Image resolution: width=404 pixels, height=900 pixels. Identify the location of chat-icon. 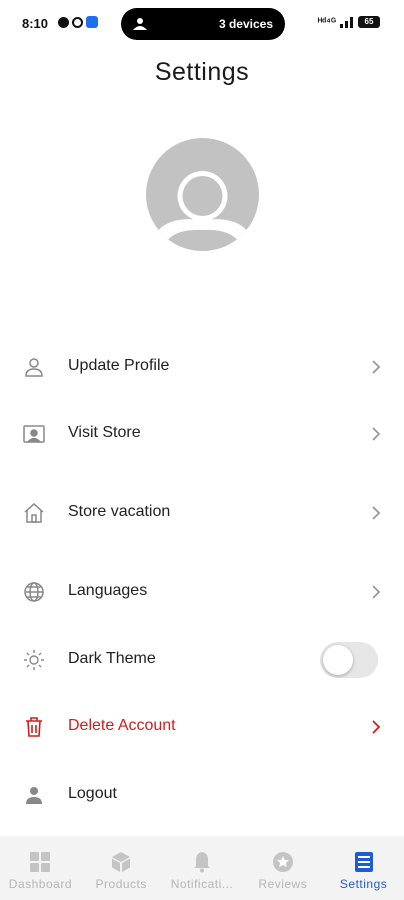
(63, 22).